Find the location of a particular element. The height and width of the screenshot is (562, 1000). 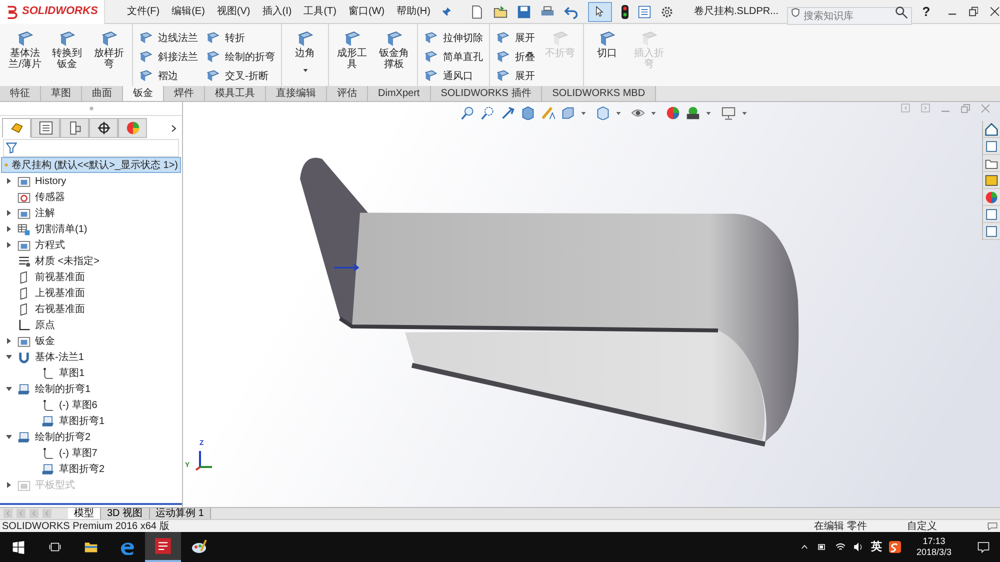

tree-item-label: 草图折弯1 is located at coordinates (82, 421).